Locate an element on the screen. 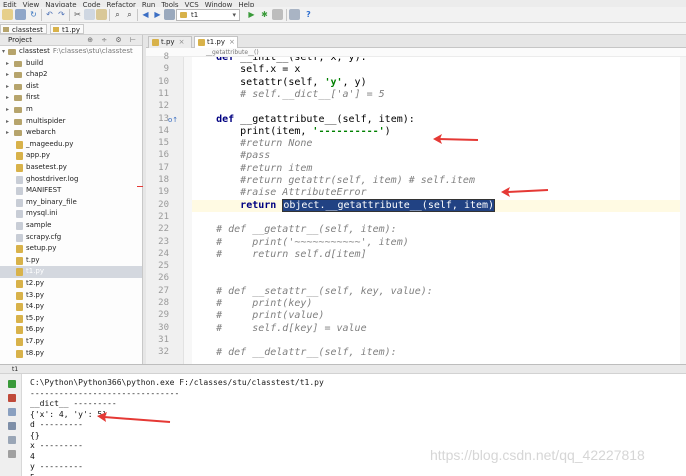 The height and width of the screenshot is (476, 686). tree-file: setup.py is located at coordinates (71, 249).